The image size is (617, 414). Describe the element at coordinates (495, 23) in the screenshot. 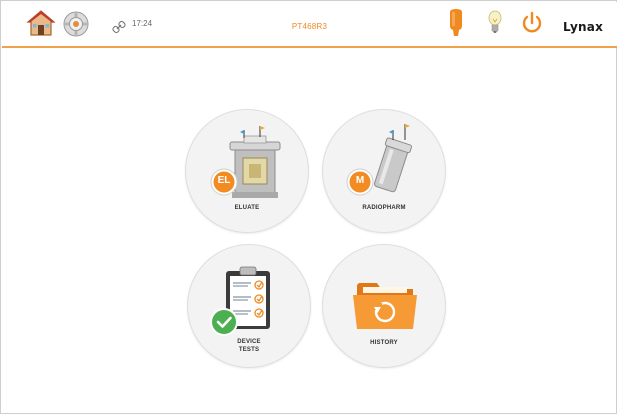

I see `bulb-icon` at that location.